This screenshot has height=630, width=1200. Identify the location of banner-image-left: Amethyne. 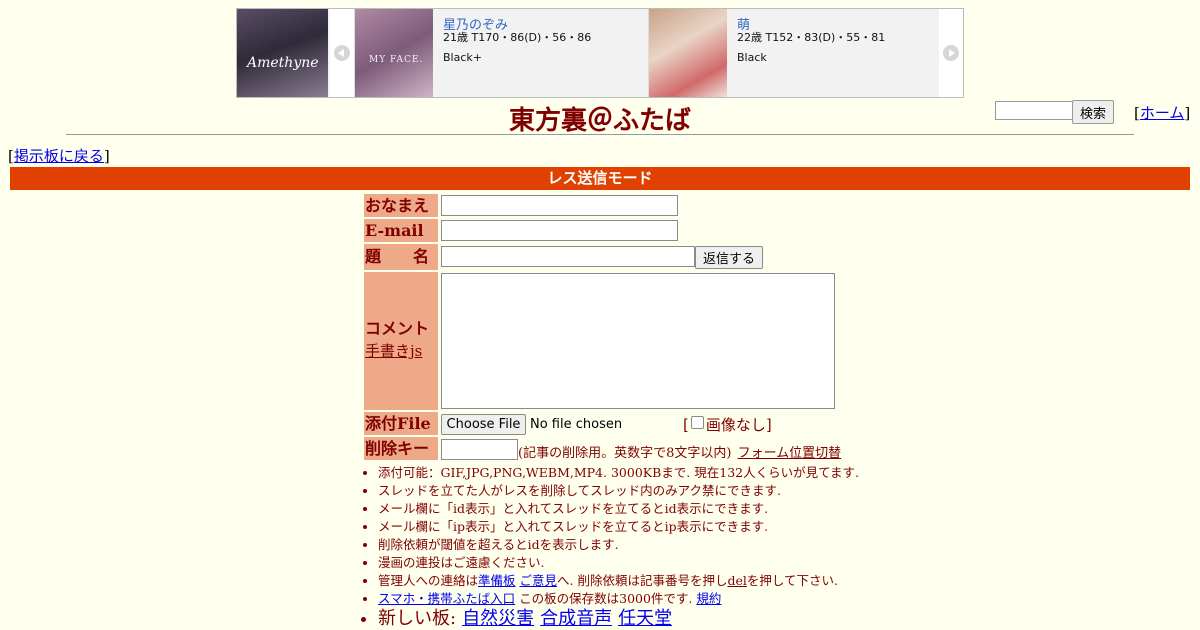
(282, 53).